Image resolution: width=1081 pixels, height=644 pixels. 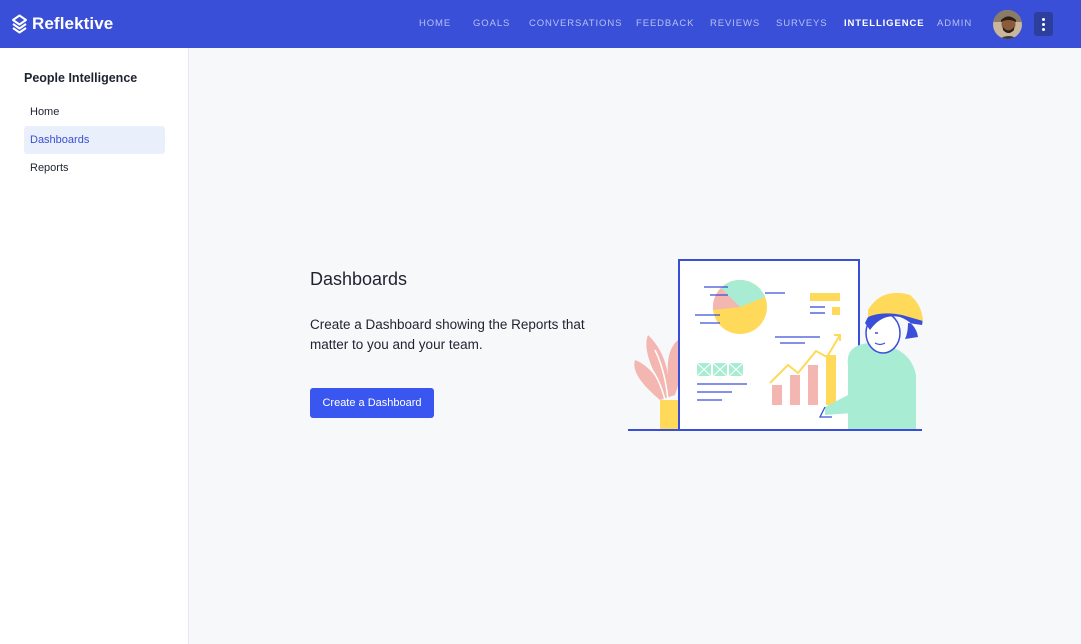 What do you see at coordinates (1043, 24) in the screenshot?
I see `more-vertical-icon` at bounding box center [1043, 24].